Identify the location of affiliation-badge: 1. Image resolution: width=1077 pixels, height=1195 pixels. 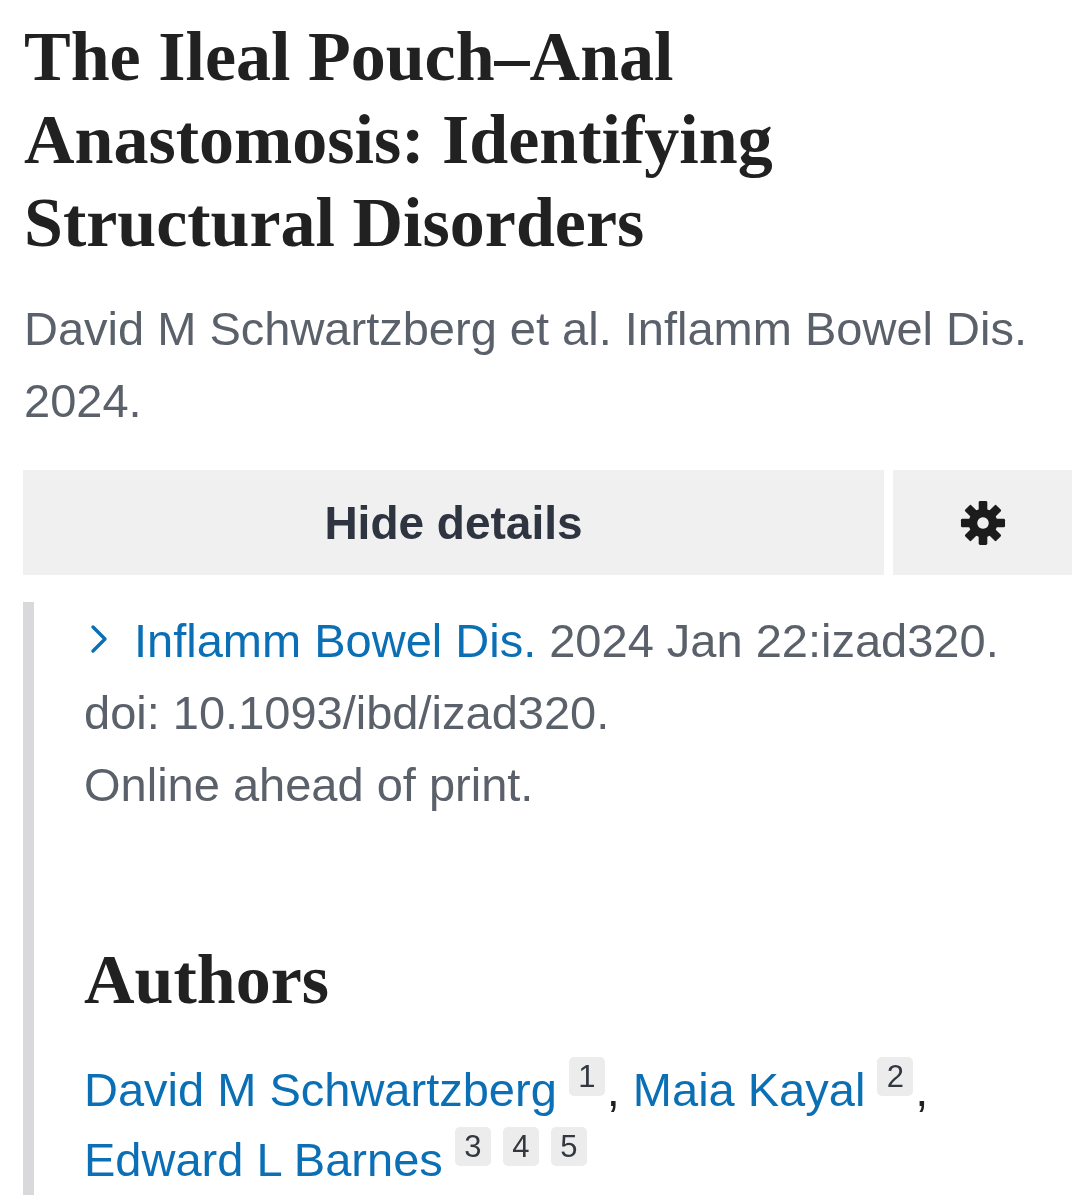
(586, 1076).